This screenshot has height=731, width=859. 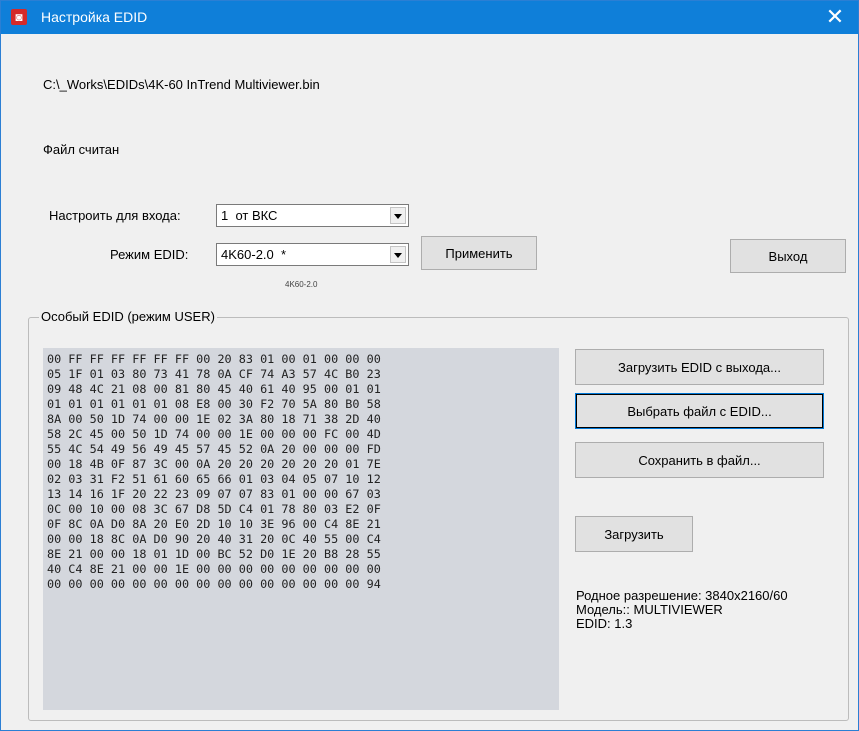 What do you see at coordinates (682, 595) in the screenshot?
I see `native-resolution-label: Родное разрешение: 3840x2160/60` at bounding box center [682, 595].